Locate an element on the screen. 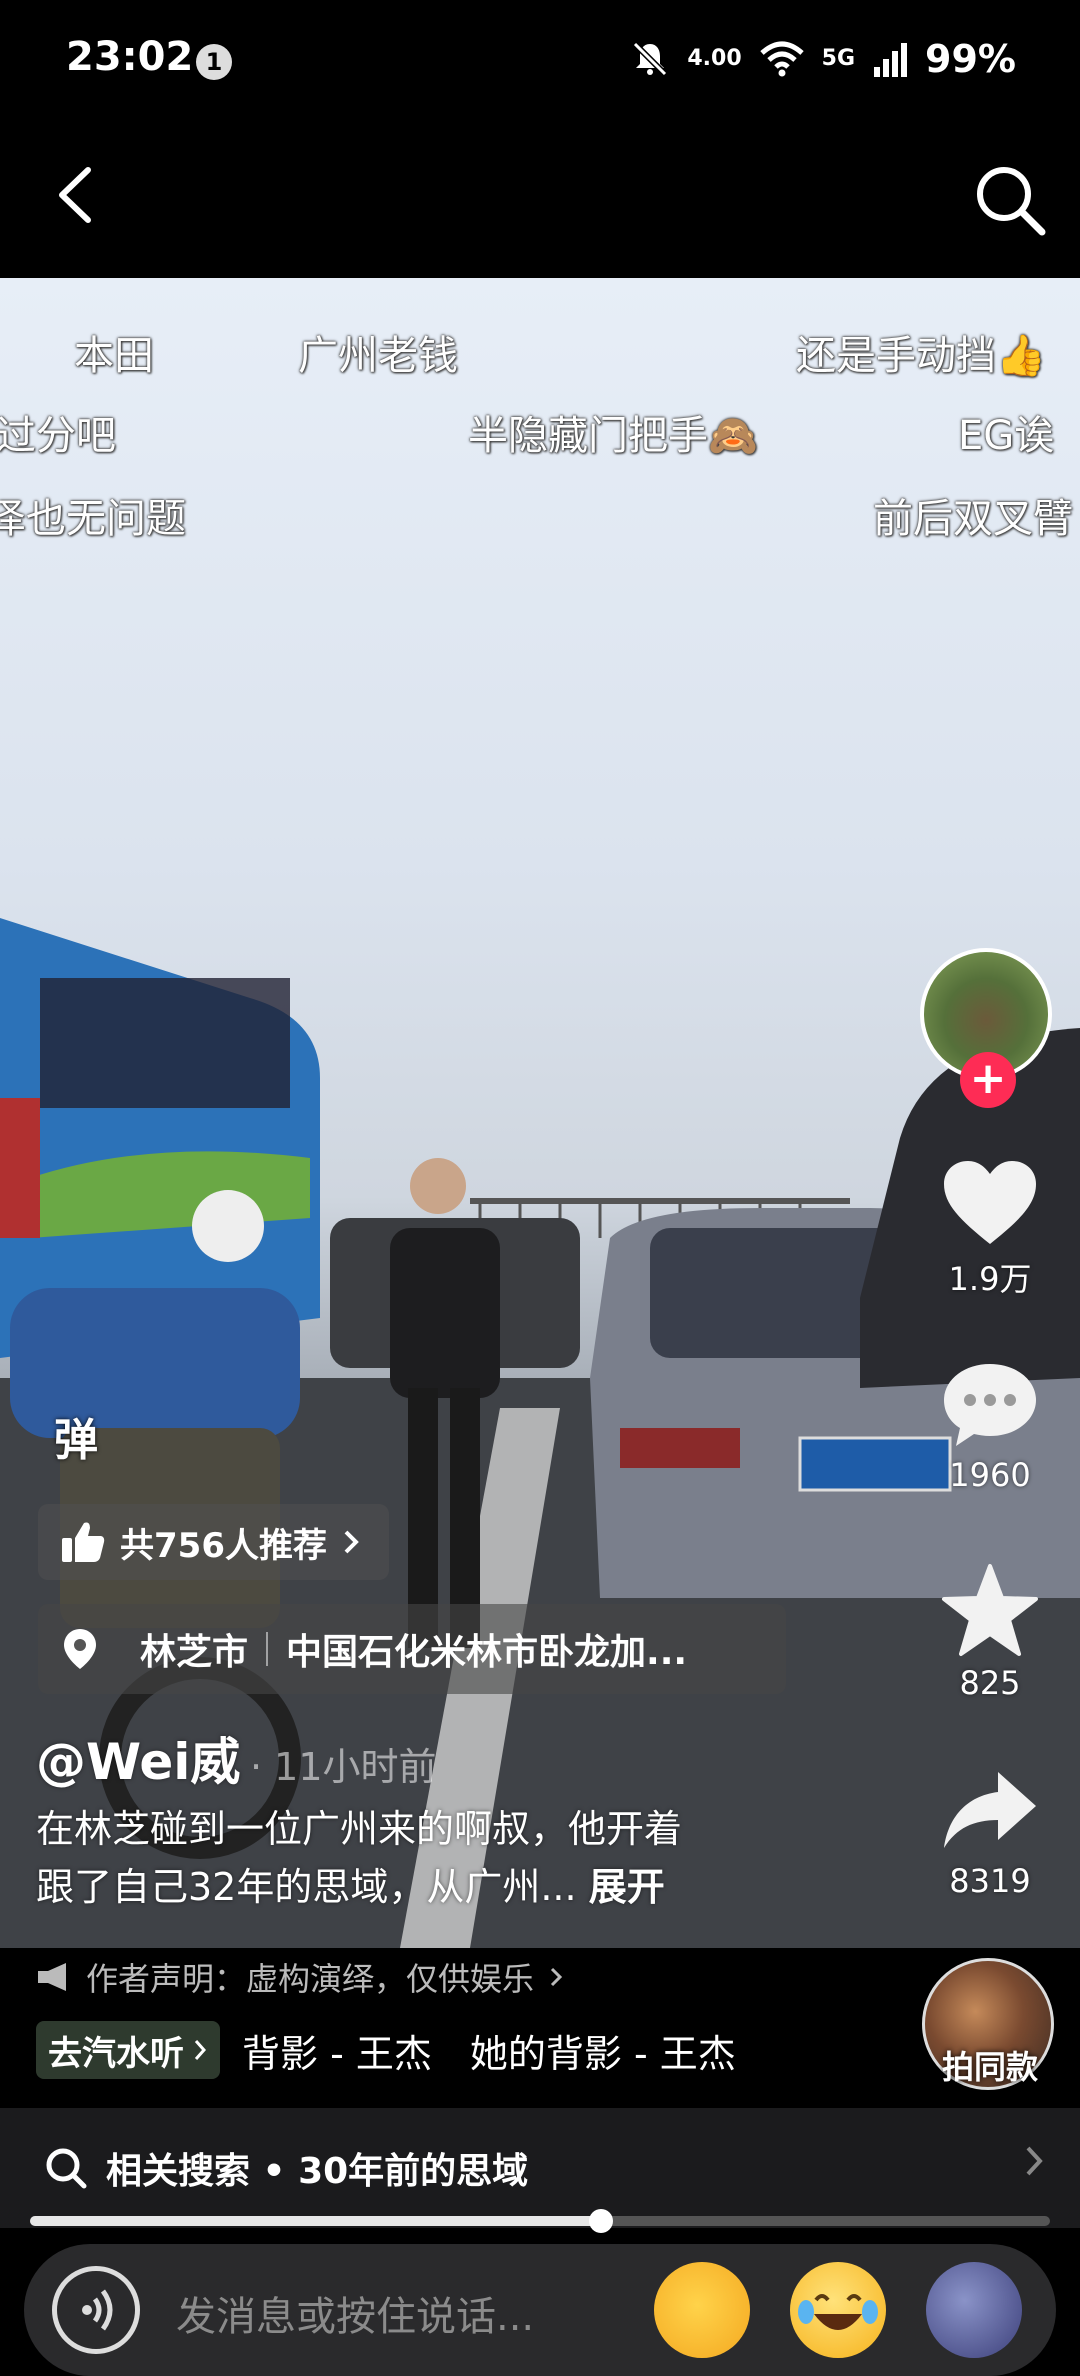  mute-bell-icon is located at coordinates (650, 59).